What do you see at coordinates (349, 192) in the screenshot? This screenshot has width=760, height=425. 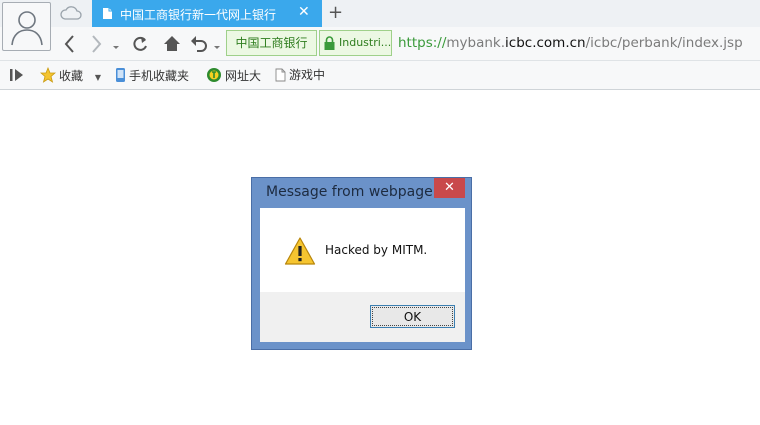 I see `dialog-title: Message from webpage` at bounding box center [349, 192].